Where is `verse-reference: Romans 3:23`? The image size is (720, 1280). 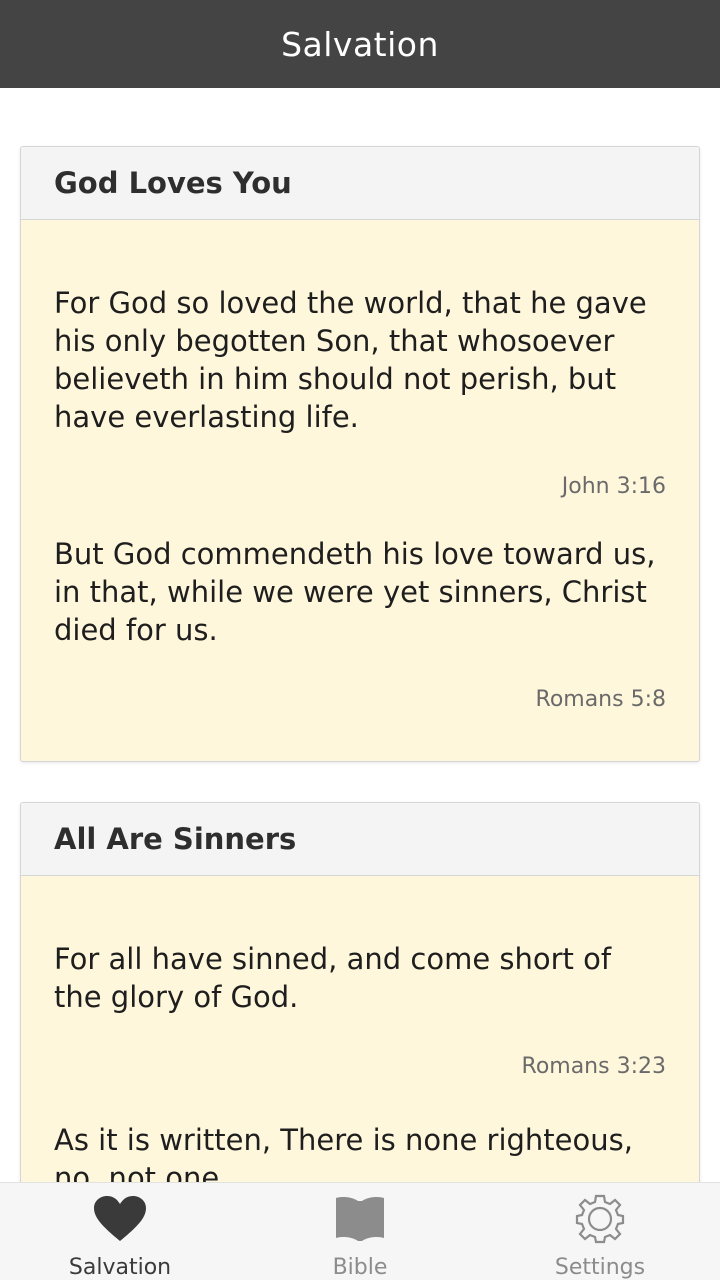
verse-reference: Romans 3:23 is located at coordinates (593, 1066).